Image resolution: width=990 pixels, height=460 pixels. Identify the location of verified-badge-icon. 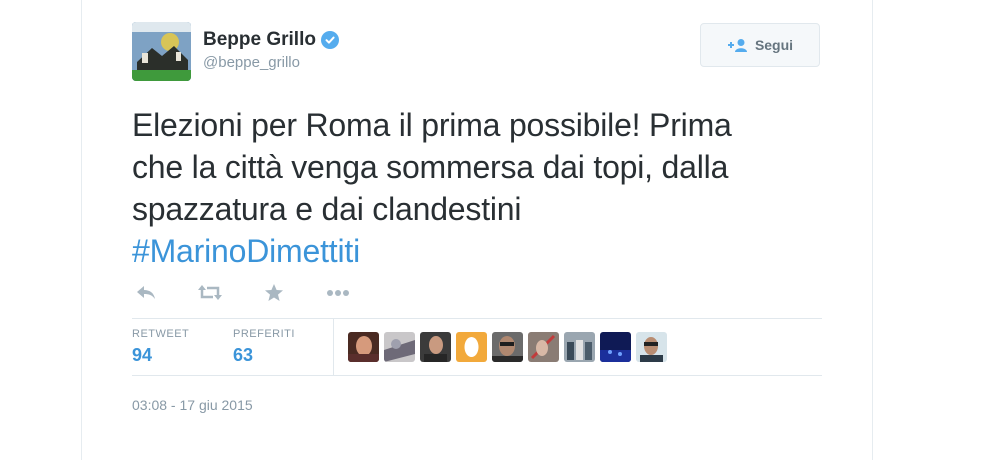
(329, 40).